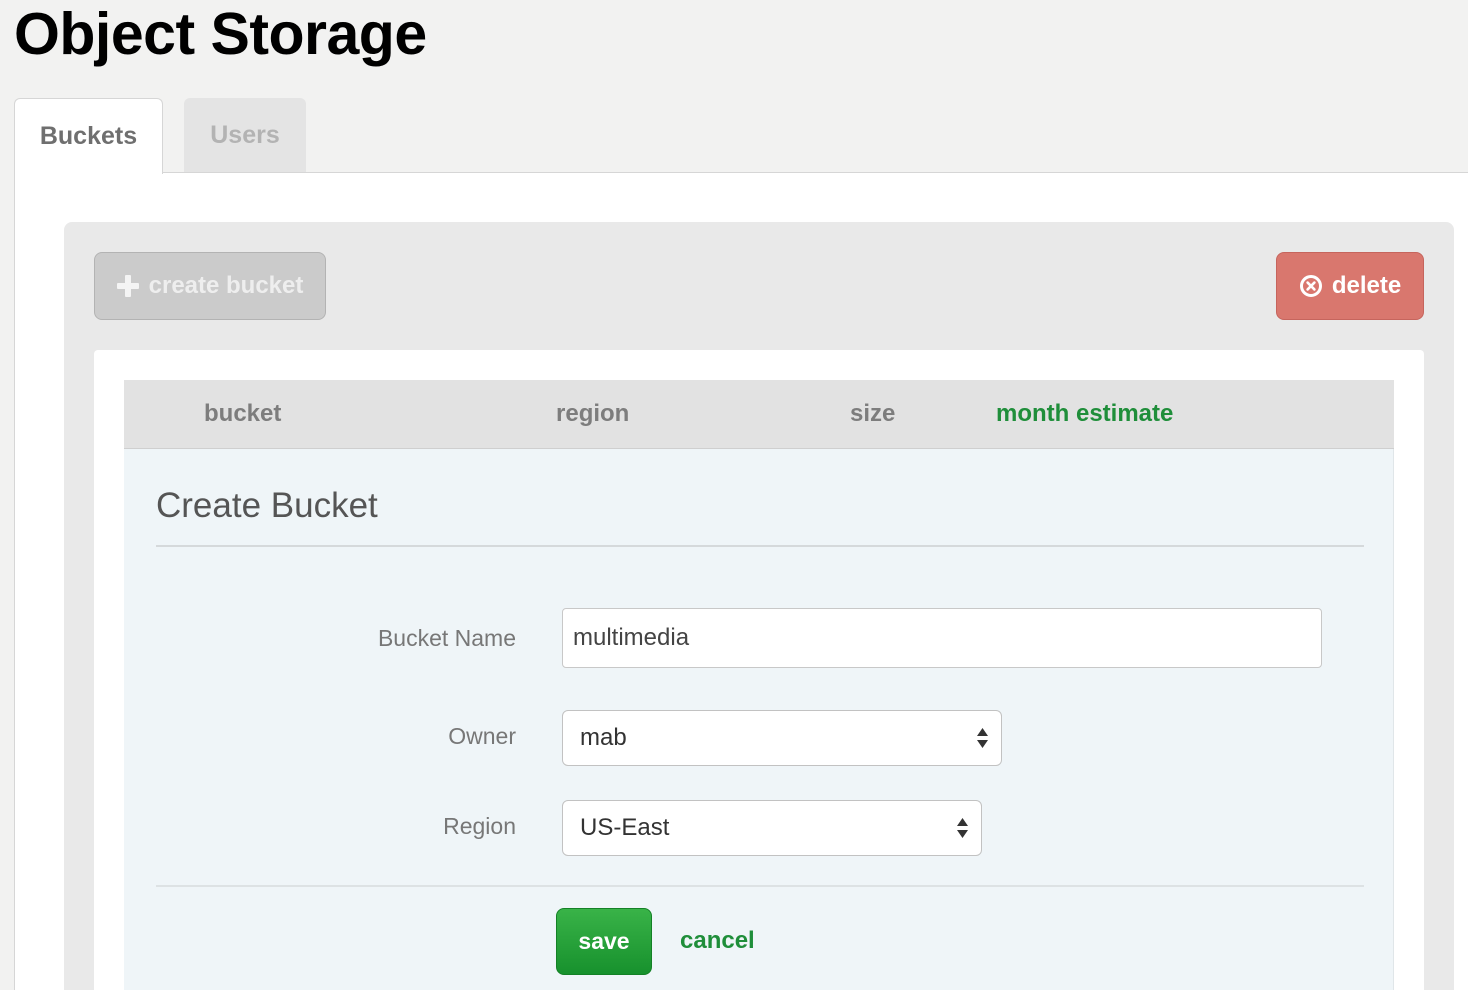 The height and width of the screenshot is (990, 1468). Describe the element at coordinates (482, 736) in the screenshot. I see `owner-label: Owner` at that location.